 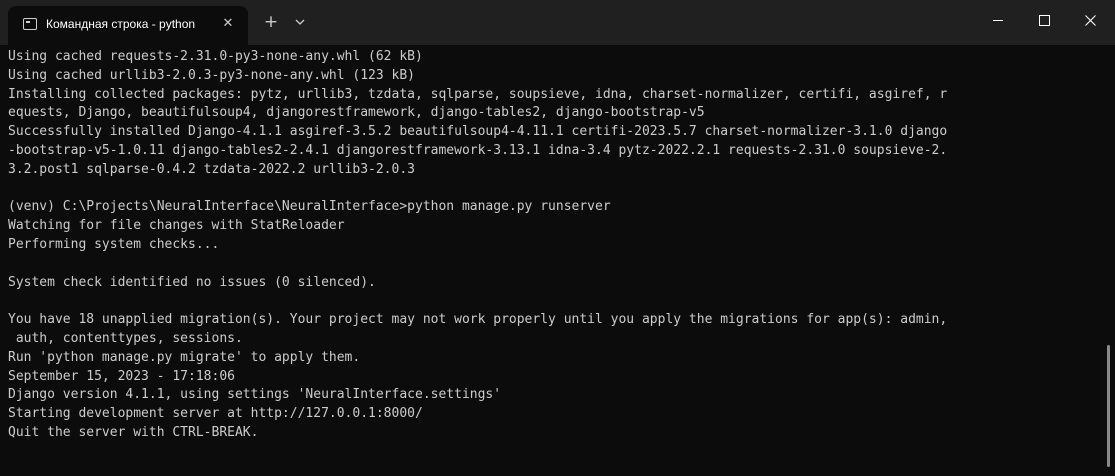 I want to click on maximize-button, so click(x=1044, y=20).